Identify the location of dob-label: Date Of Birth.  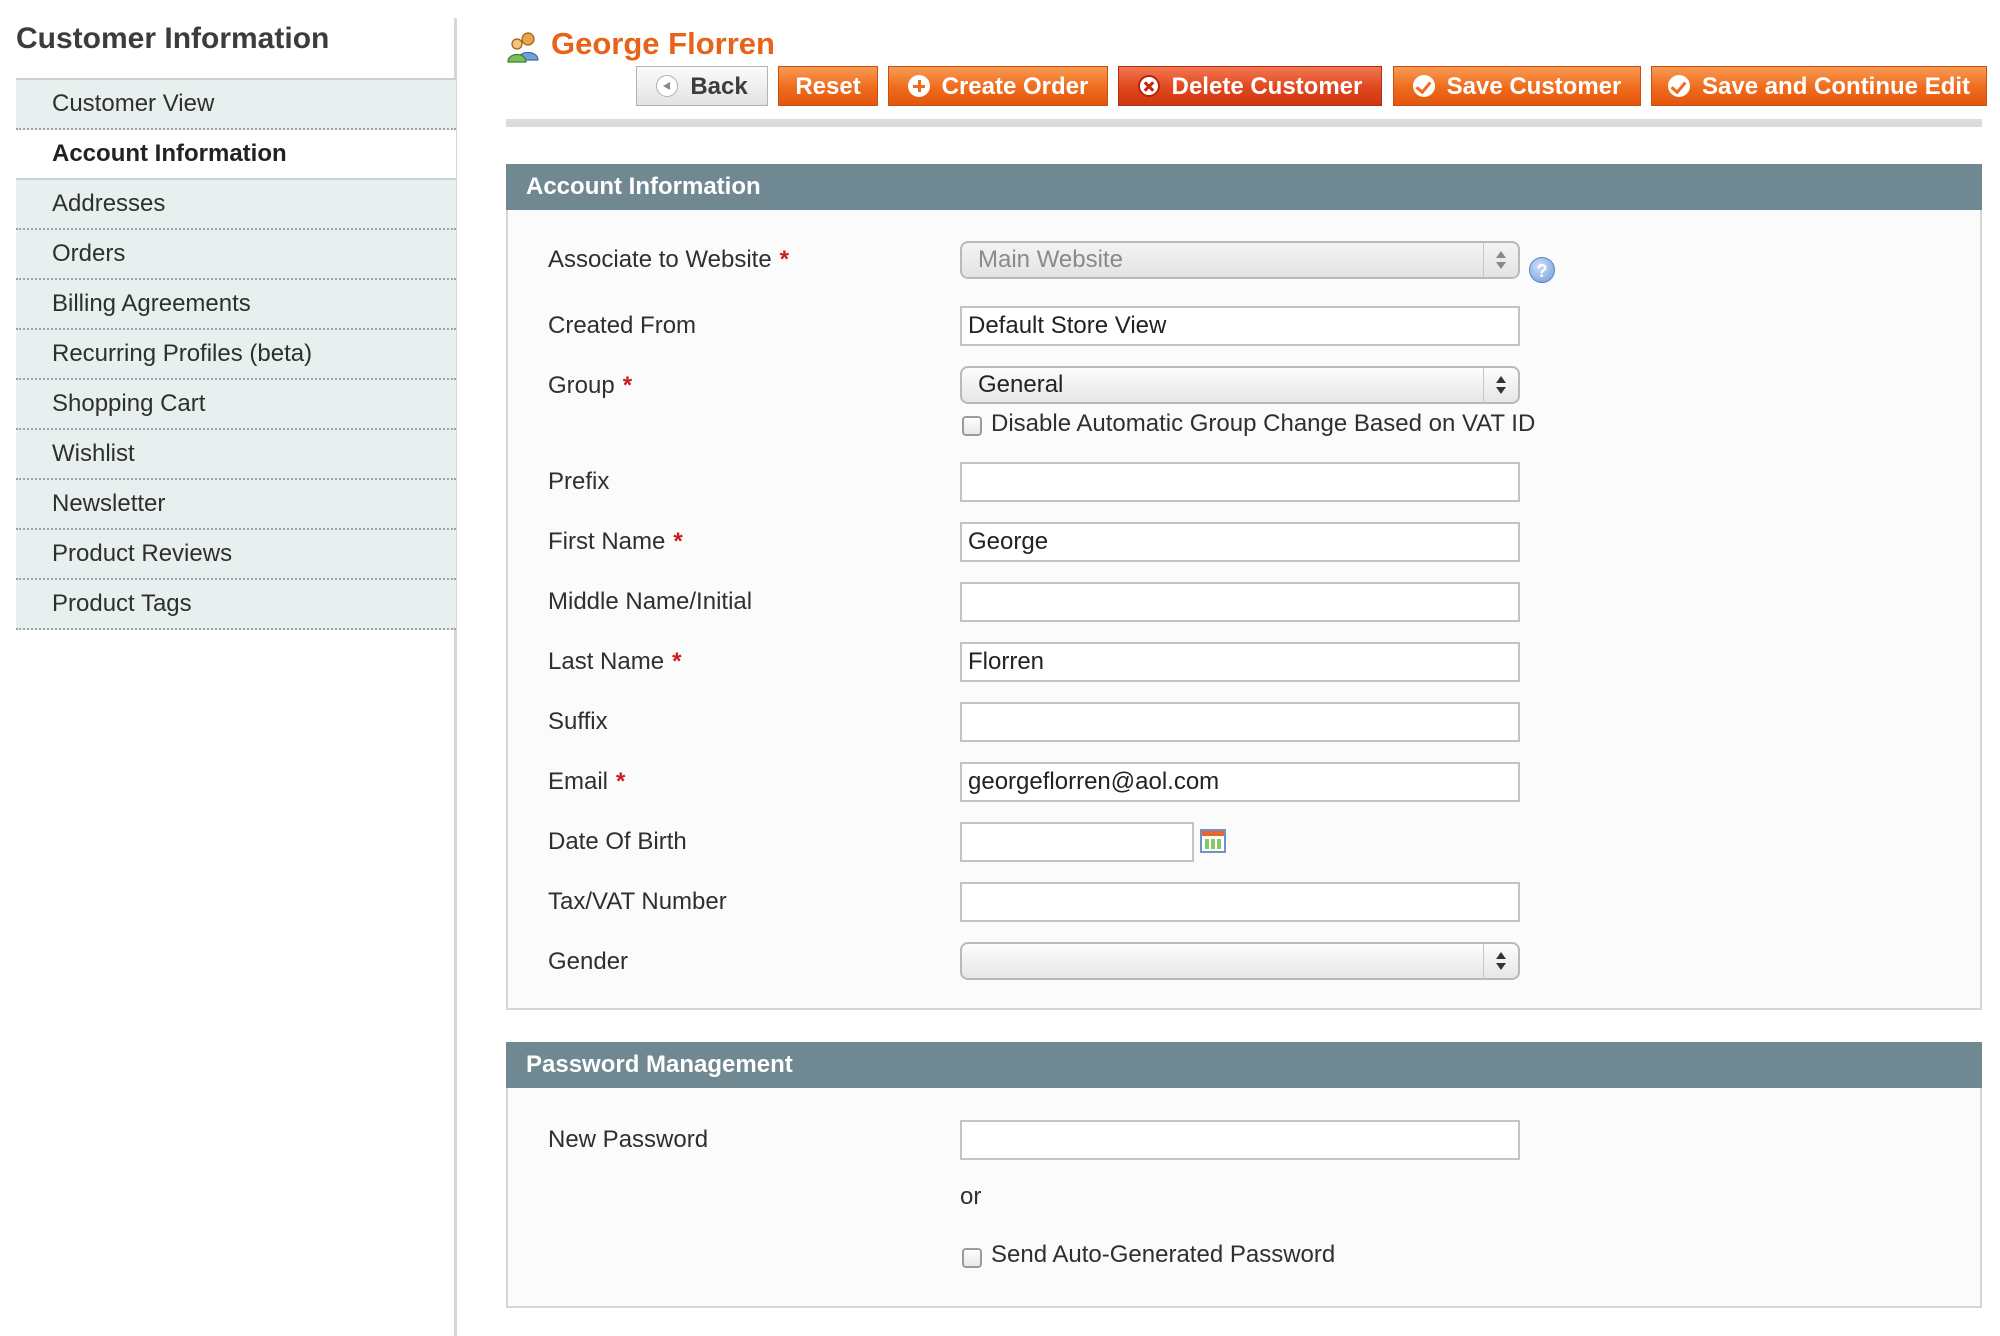
(617, 841).